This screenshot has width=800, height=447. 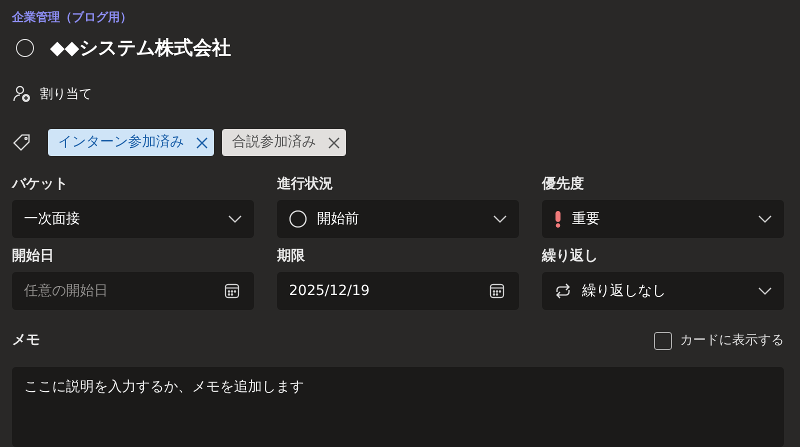 What do you see at coordinates (26, 340) in the screenshot?
I see `notes-label: メモ` at bounding box center [26, 340].